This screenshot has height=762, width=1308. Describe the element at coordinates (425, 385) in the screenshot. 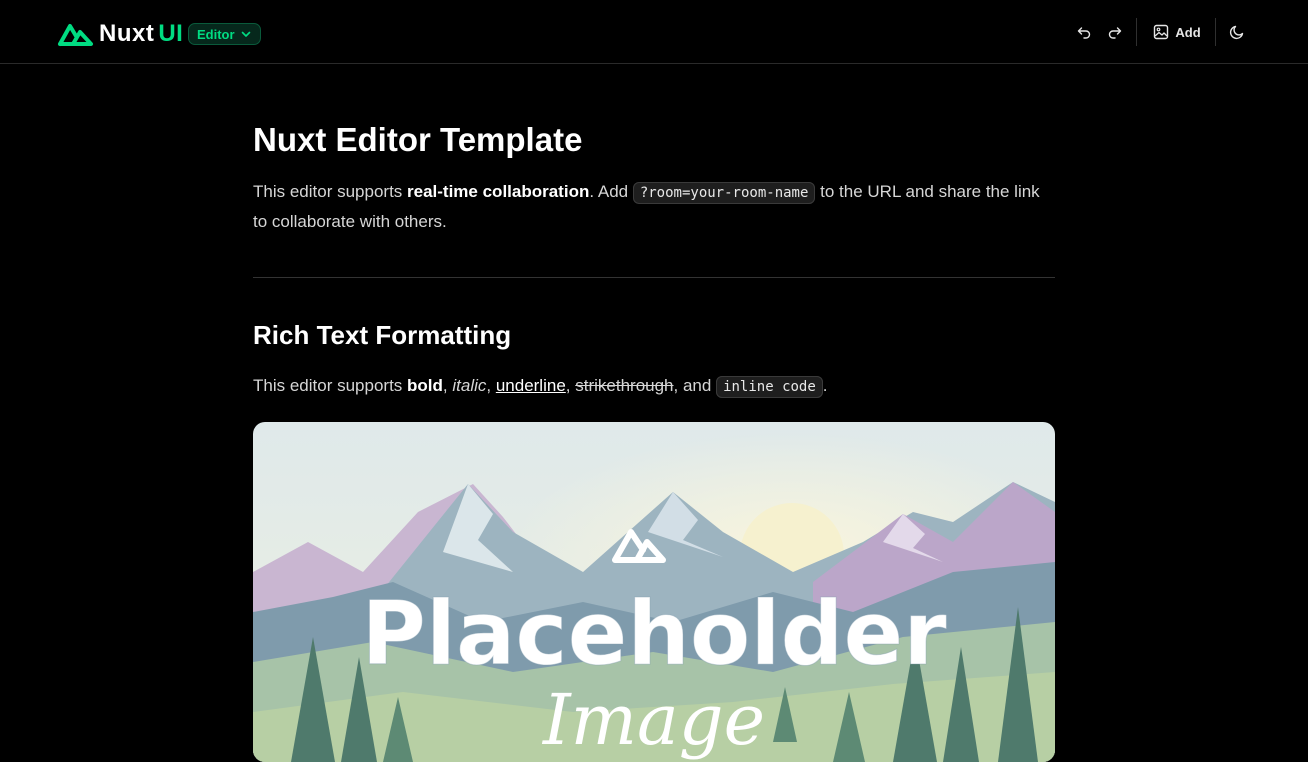

I see `fmt-bold: bold` at that location.